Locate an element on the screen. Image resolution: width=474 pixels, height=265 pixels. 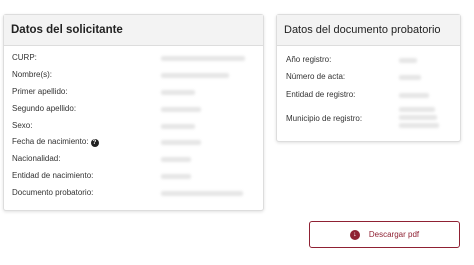
nacionalidad-value-redacted is located at coordinates (176, 160).